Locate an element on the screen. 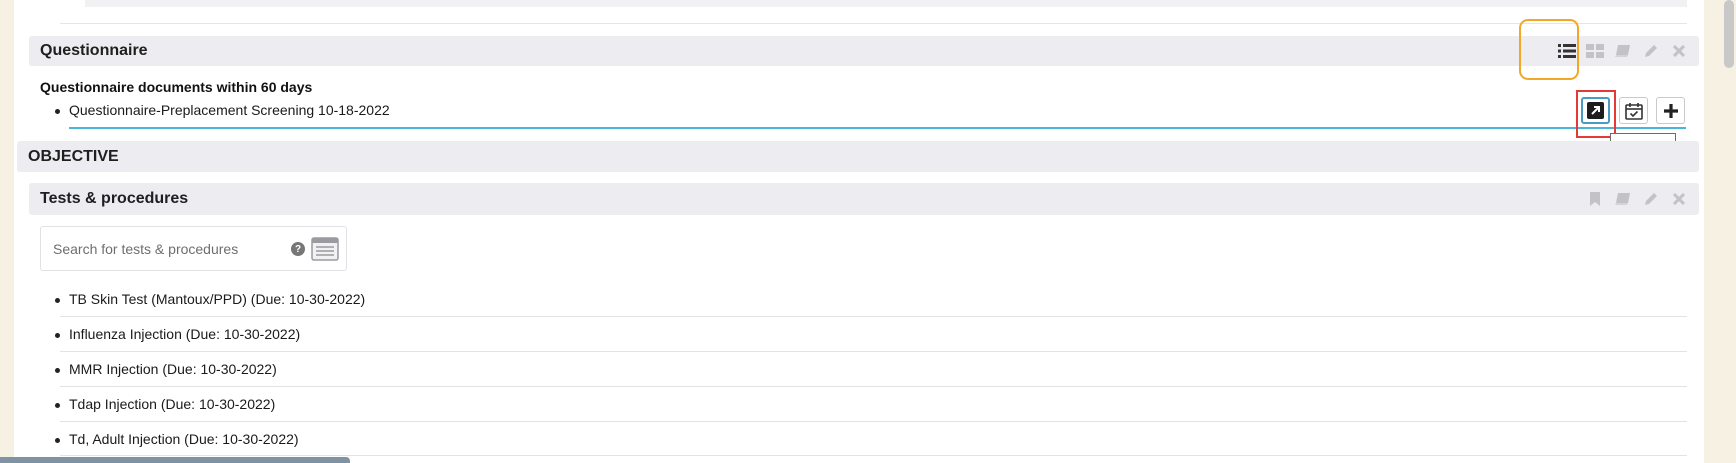 This screenshot has height=463, width=1736. schedule-button is located at coordinates (1633, 110).